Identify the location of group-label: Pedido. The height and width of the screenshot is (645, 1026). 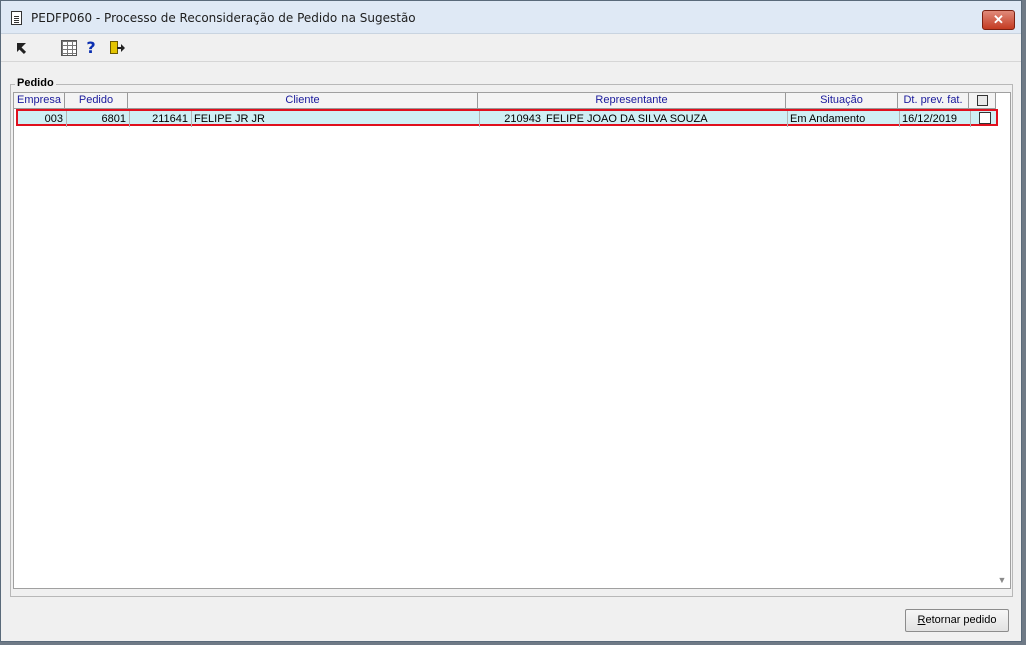
(35, 83).